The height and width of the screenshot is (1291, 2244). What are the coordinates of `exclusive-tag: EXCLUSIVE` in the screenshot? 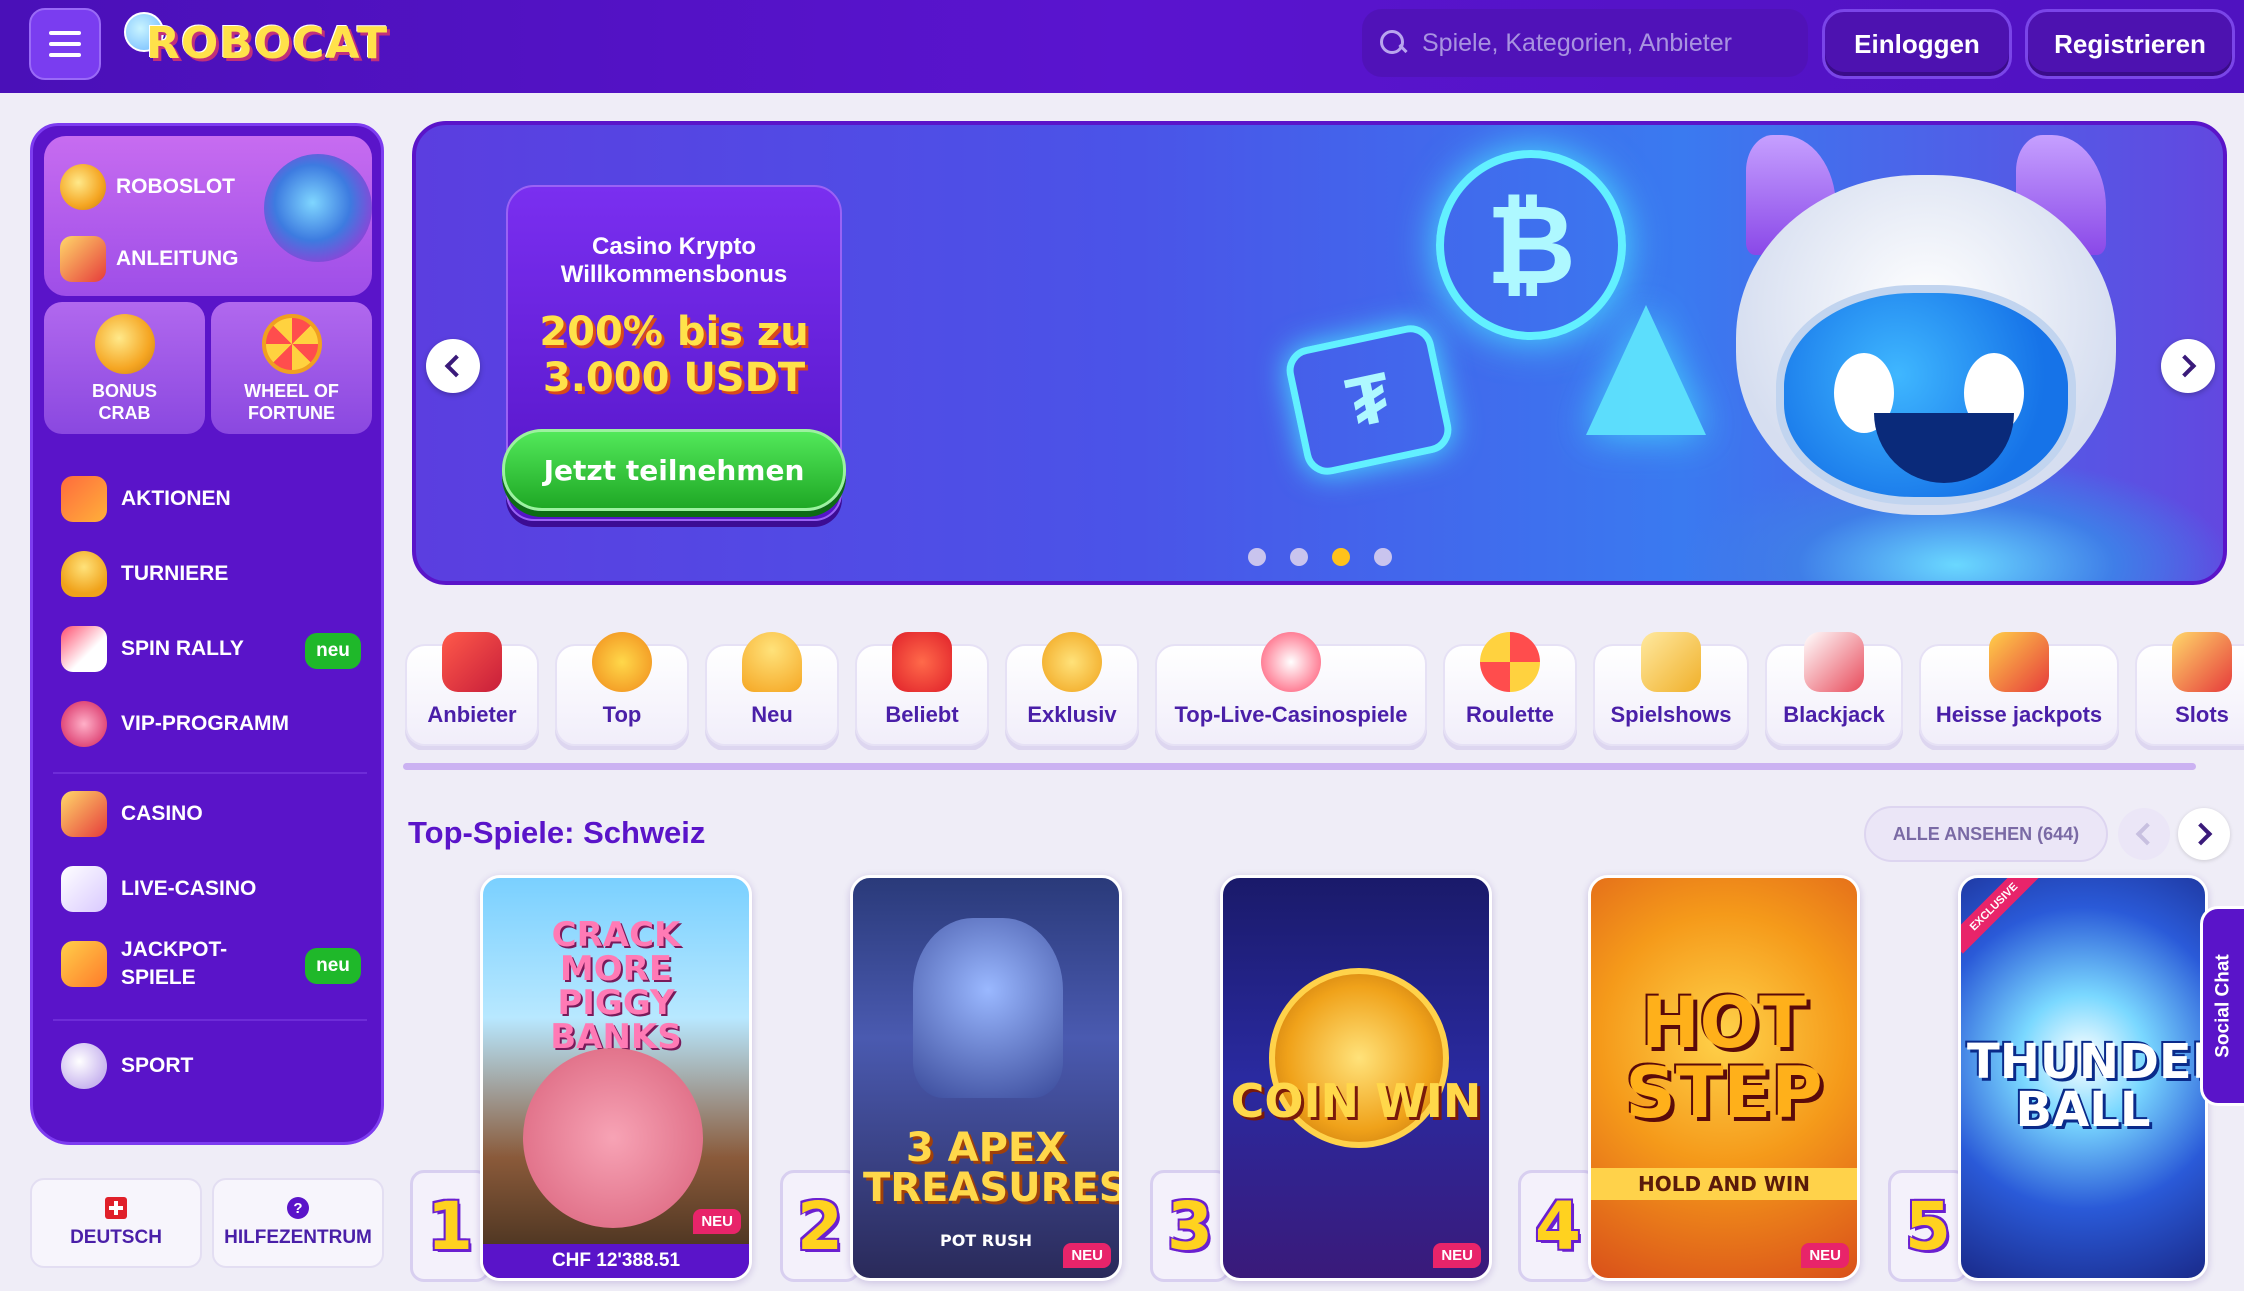 It's located at (2001, 916).